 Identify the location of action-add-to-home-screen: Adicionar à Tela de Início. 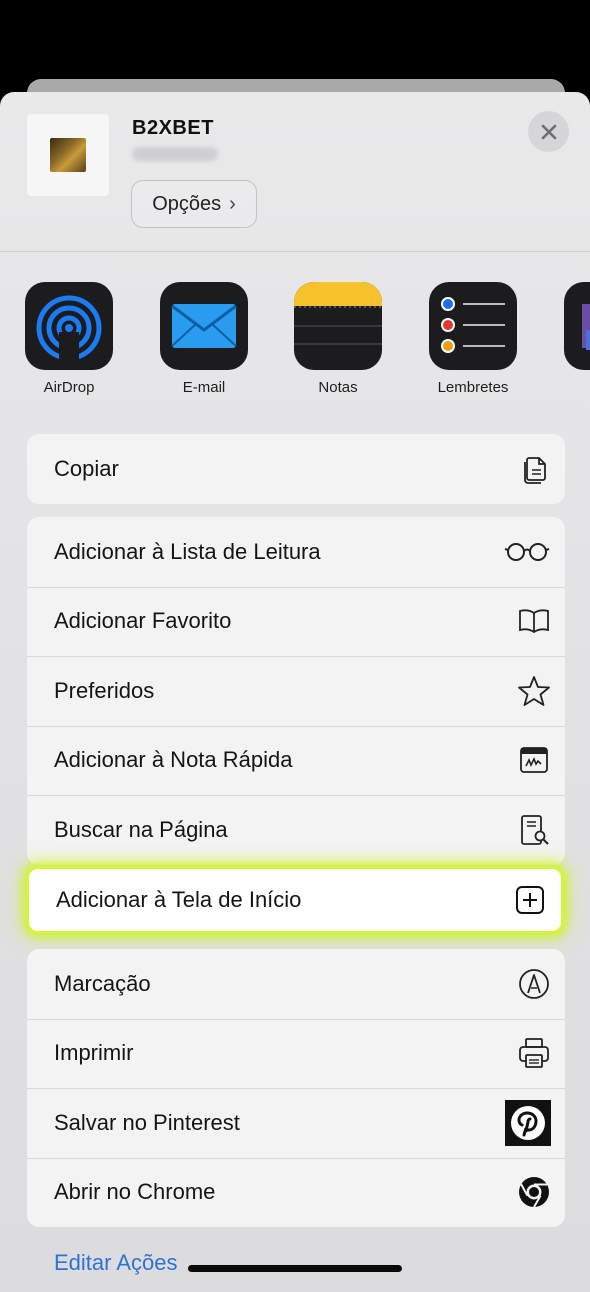
(295, 900).